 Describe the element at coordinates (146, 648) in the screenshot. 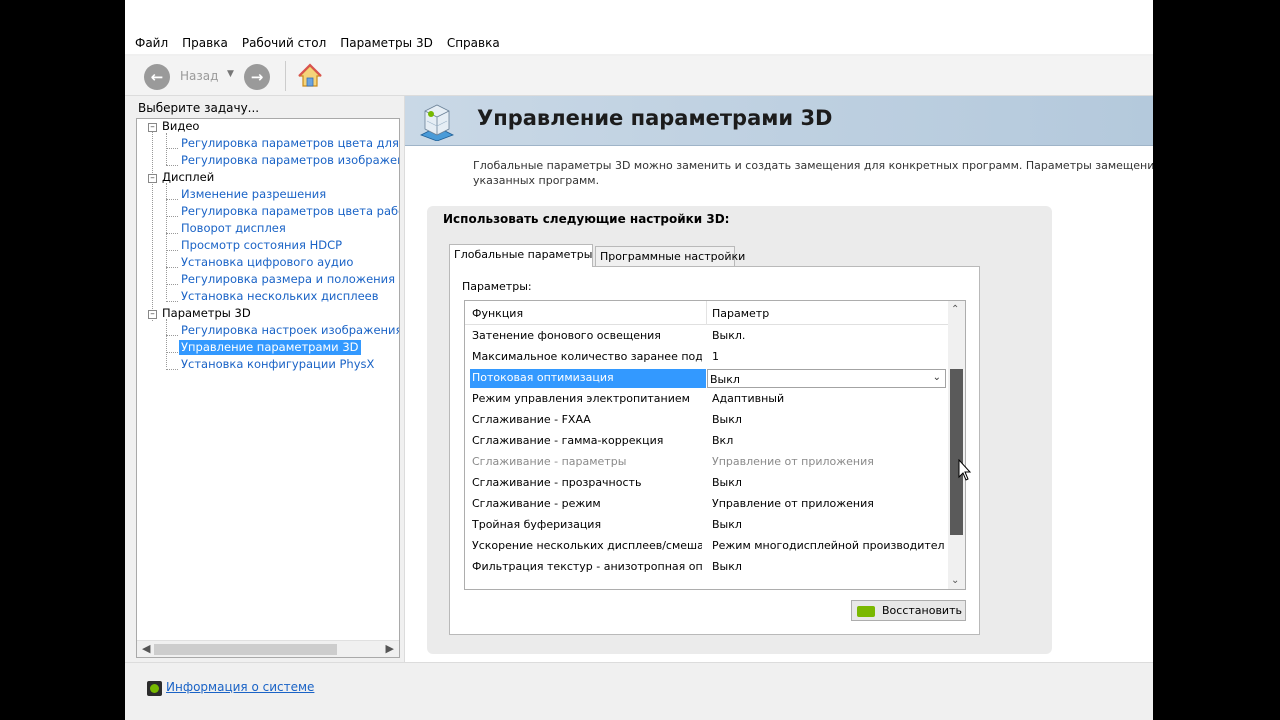

I see `scroll-left-icon: ◀` at that location.